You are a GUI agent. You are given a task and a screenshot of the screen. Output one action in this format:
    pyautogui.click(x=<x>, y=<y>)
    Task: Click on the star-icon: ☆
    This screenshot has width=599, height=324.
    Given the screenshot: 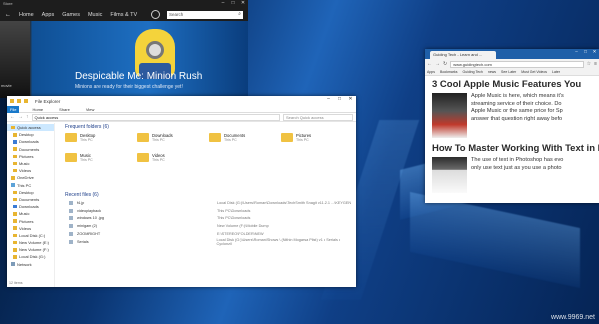 What is the action you would take?
    pyautogui.click(x=589, y=64)
    